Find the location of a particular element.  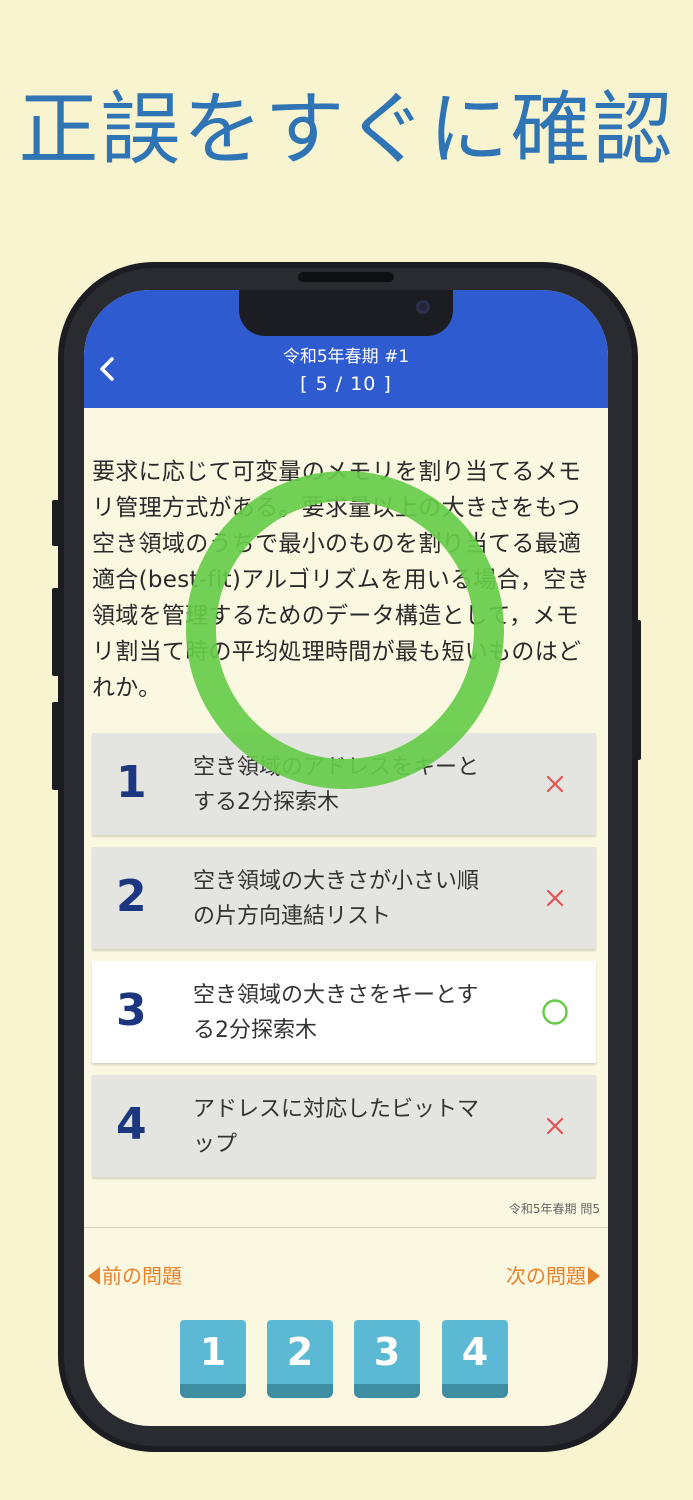

prev-question-link: 前の問題 is located at coordinates (135, 1274).